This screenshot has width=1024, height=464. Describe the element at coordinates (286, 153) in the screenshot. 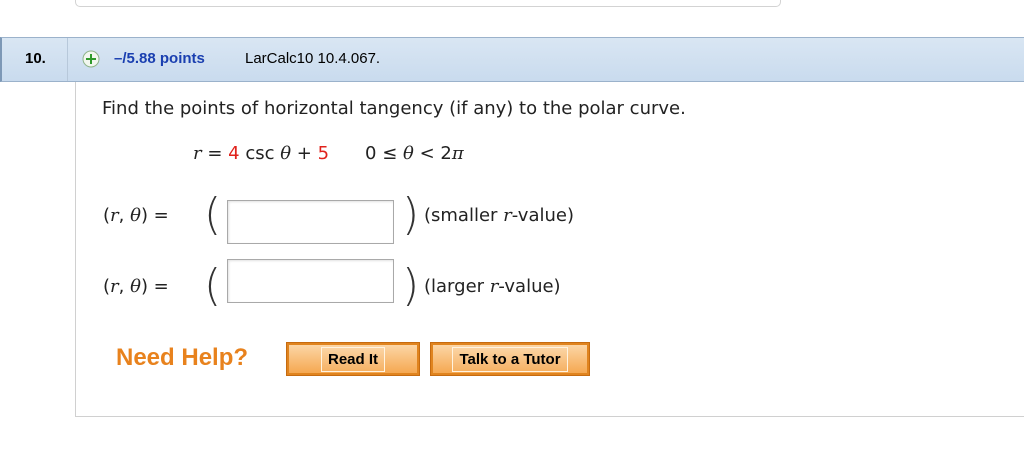

I see `eq-theta: θ` at that location.